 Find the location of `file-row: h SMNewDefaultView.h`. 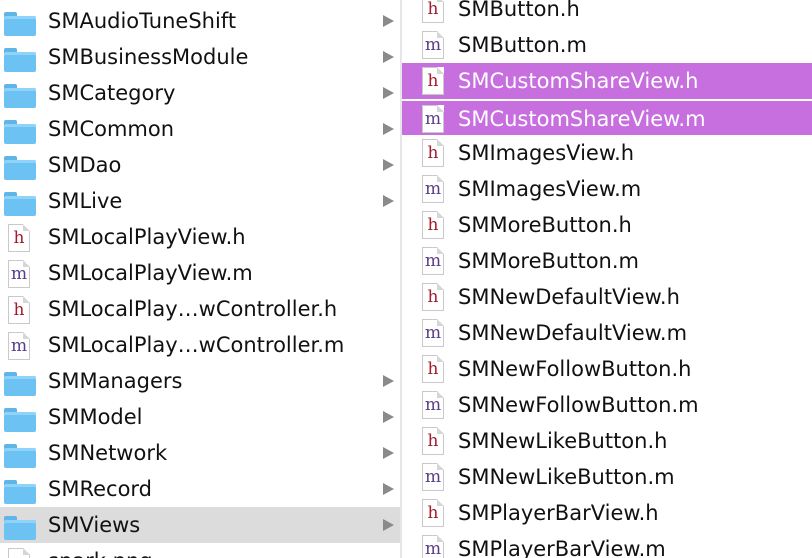

file-row: h SMNewDefaultView.h is located at coordinates (607, 297).